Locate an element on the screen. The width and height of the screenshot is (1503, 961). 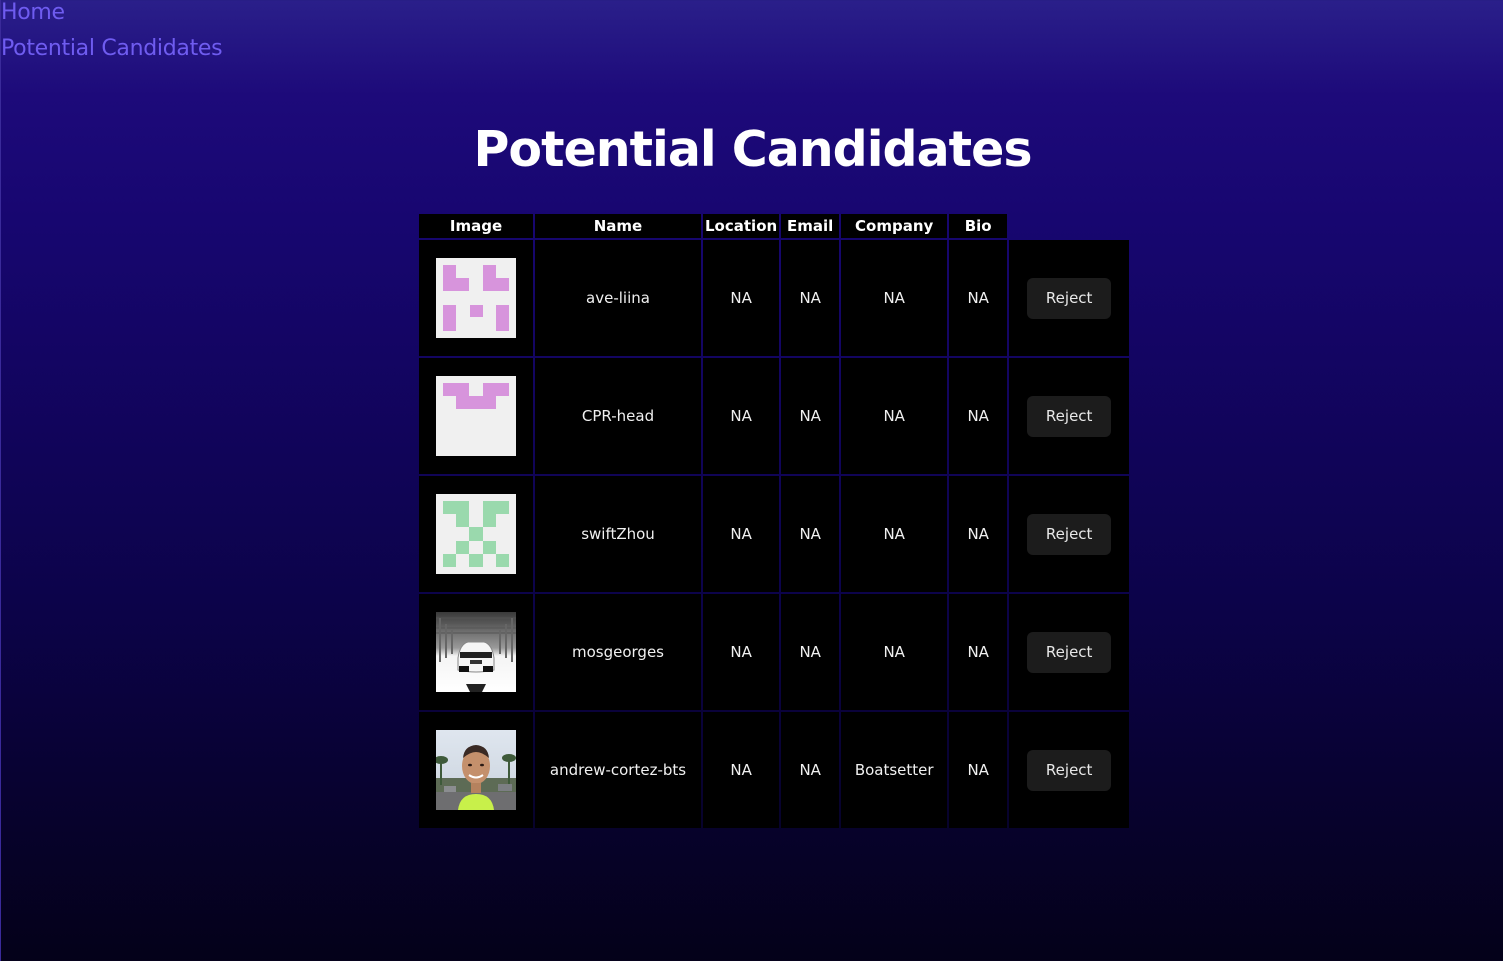
nav-potential-candidates-link: Potential Candidates is located at coordinates (112, 49).